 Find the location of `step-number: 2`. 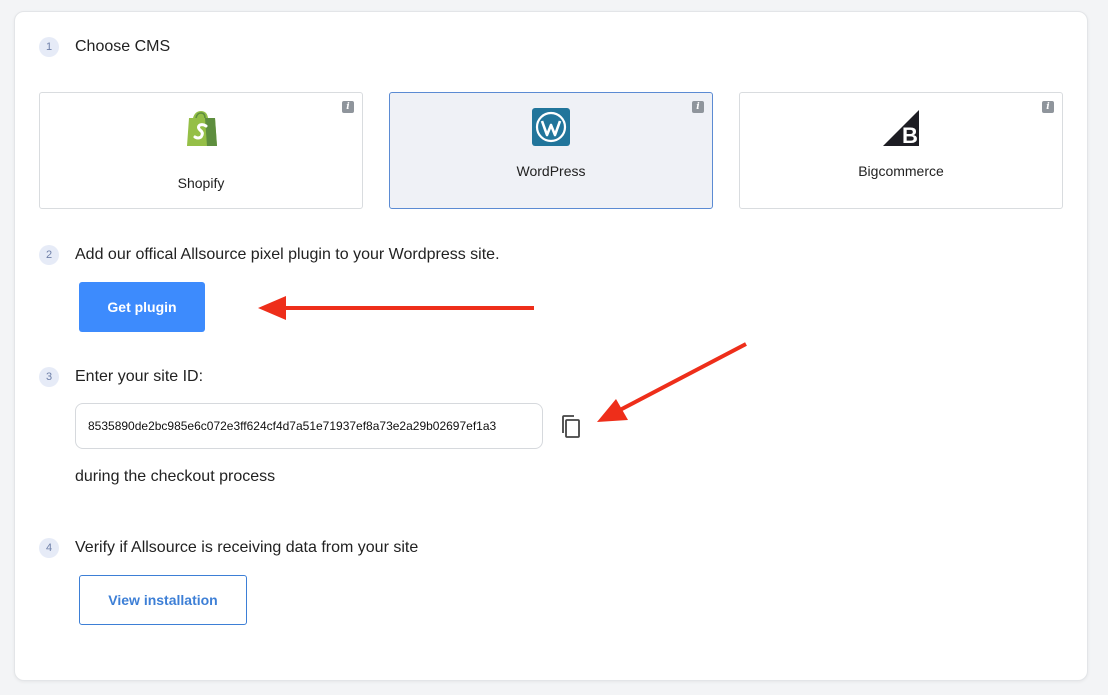

step-number: 2 is located at coordinates (49, 255).